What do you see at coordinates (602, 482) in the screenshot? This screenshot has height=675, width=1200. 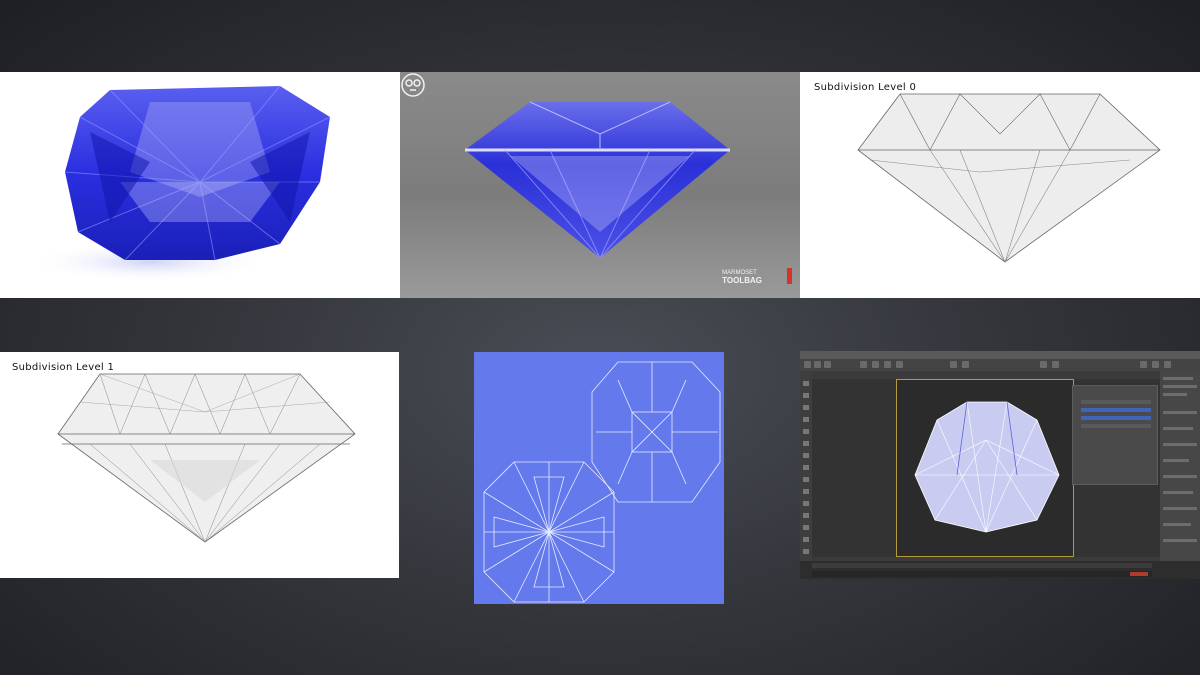 I see `uv-wireframe` at bounding box center [602, 482].